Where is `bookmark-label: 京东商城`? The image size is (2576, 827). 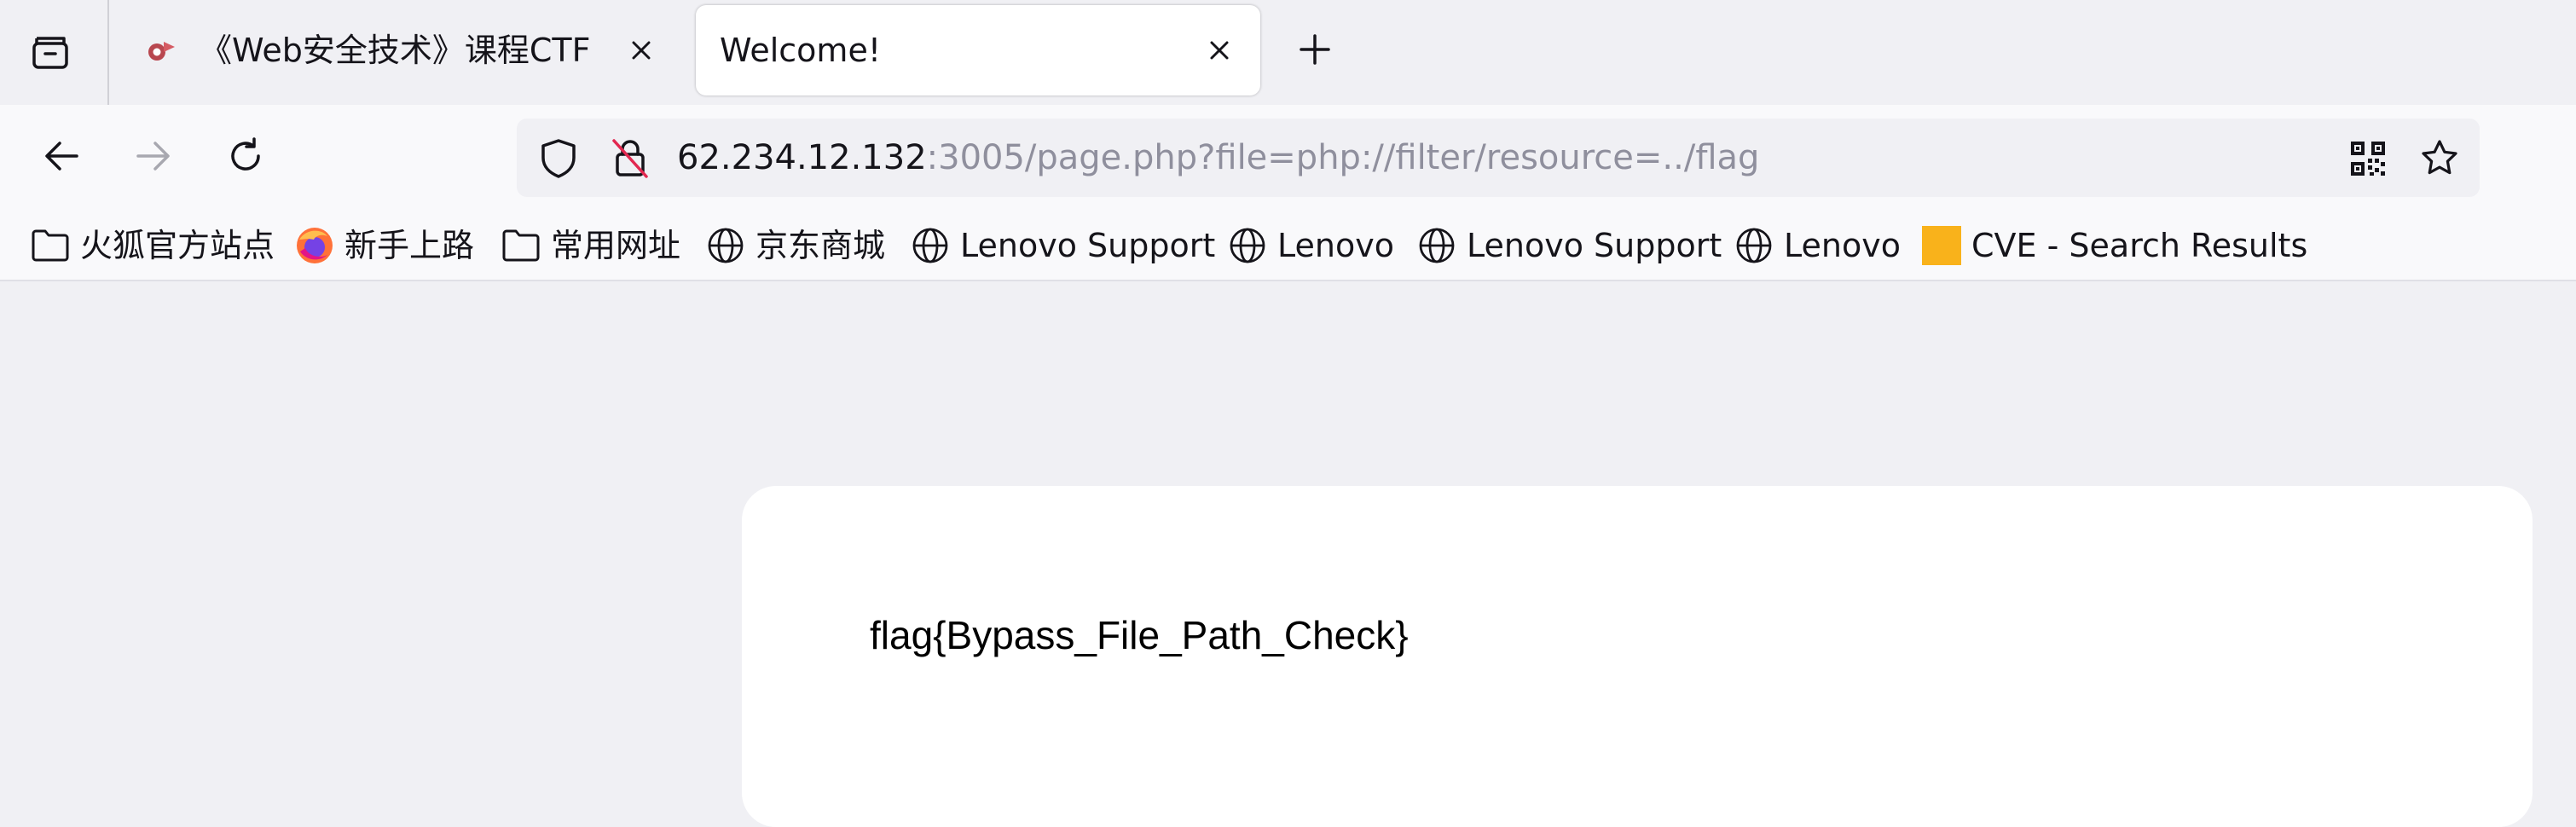
bookmark-label: 京东商城 is located at coordinates (820, 246).